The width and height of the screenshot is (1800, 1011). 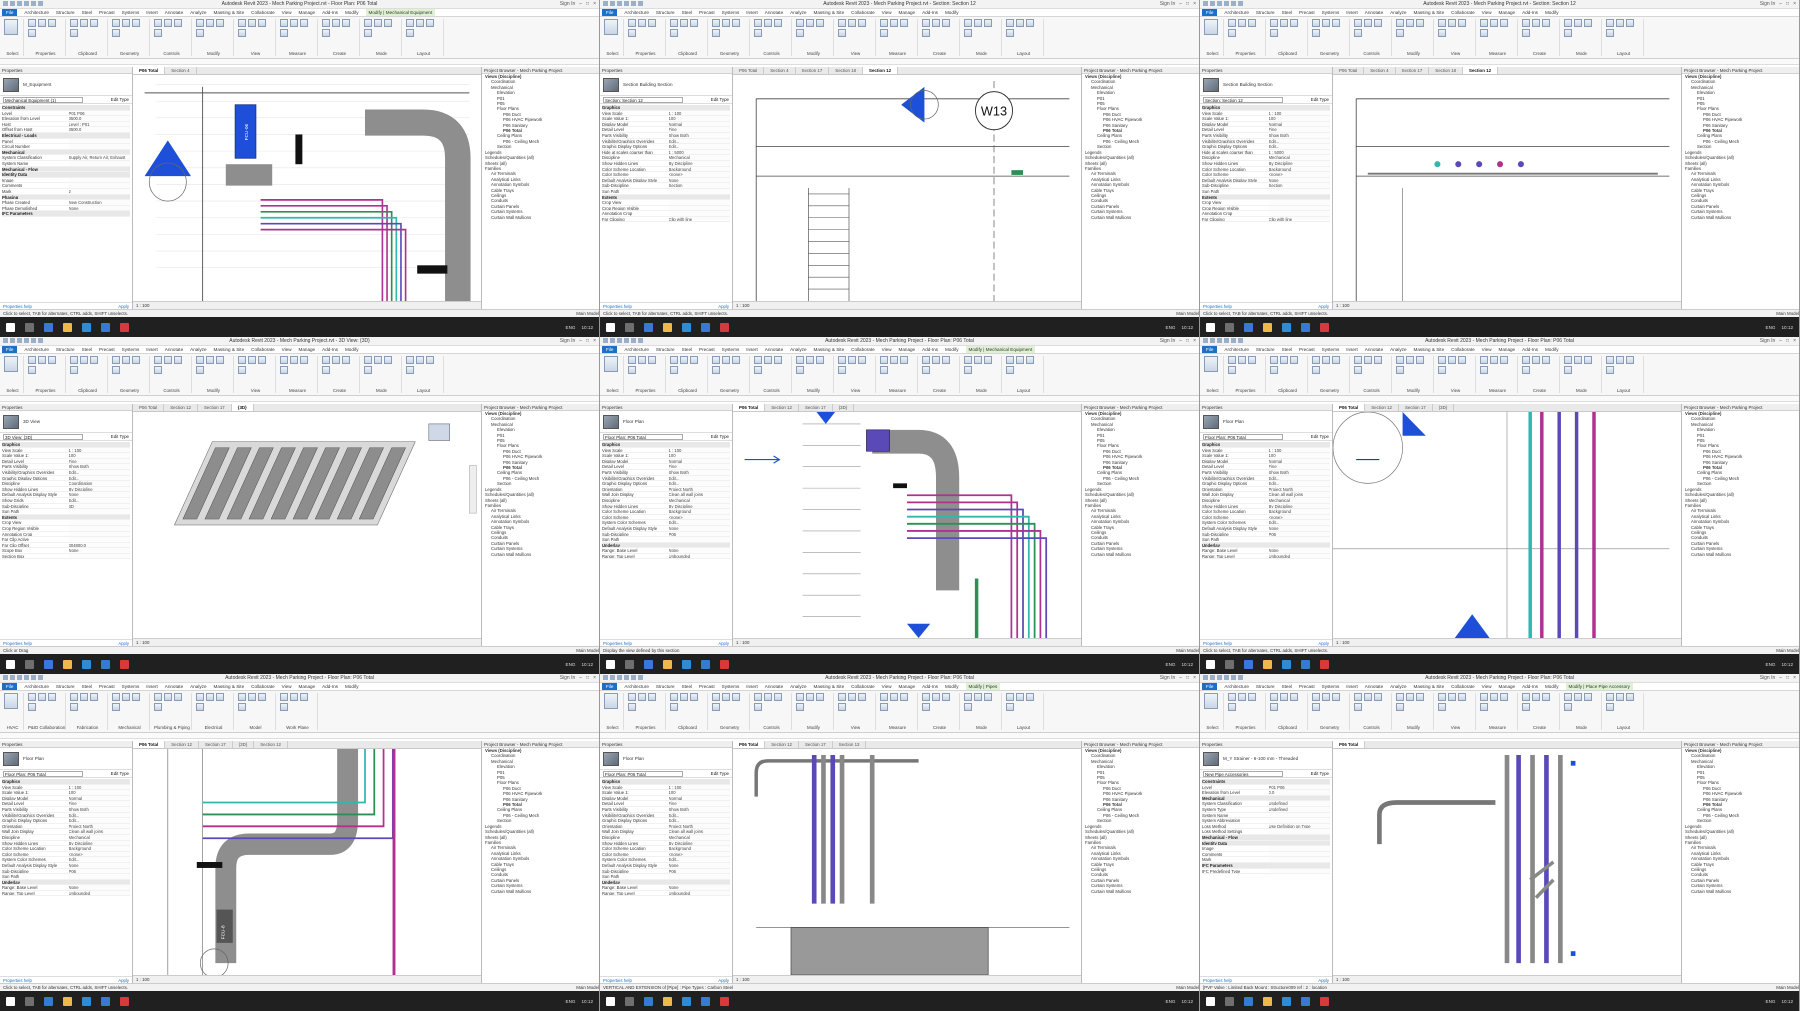 What do you see at coordinates (1305, 664) in the screenshot?
I see `store-icon` at bounding box center [1305, 664].